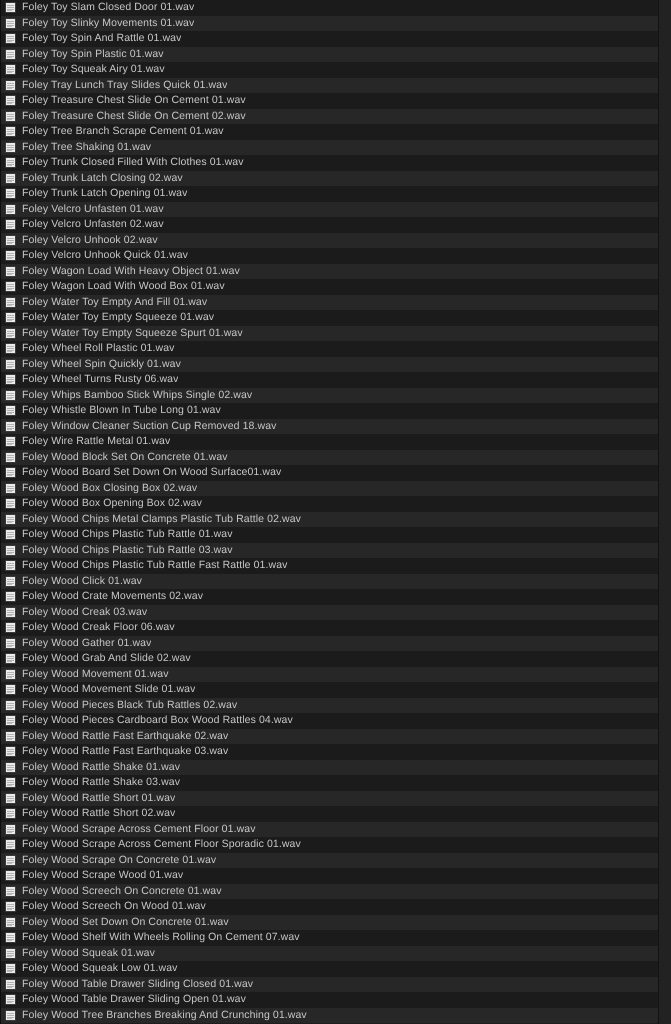 The image size is (671, 1024). I want to click on file-name-label: Foley Toy Squeak Airy 01.wav, so click(93, 69).